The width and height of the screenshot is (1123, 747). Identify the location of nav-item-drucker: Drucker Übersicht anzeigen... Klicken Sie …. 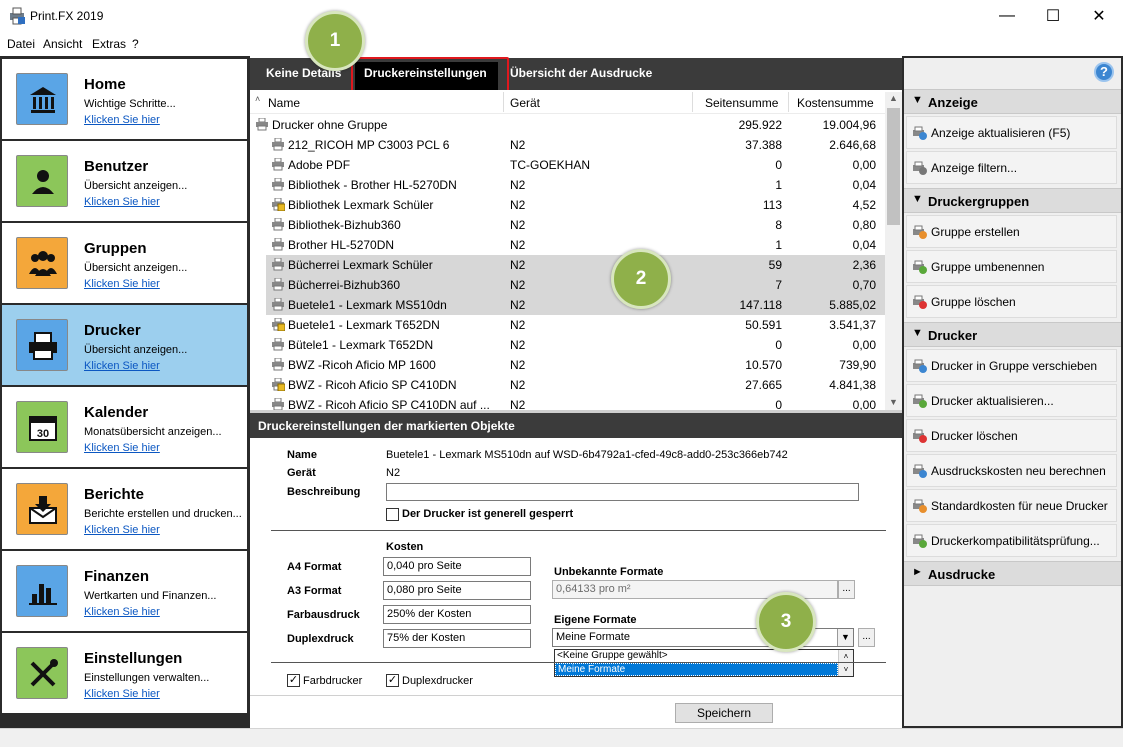
(124, 345).